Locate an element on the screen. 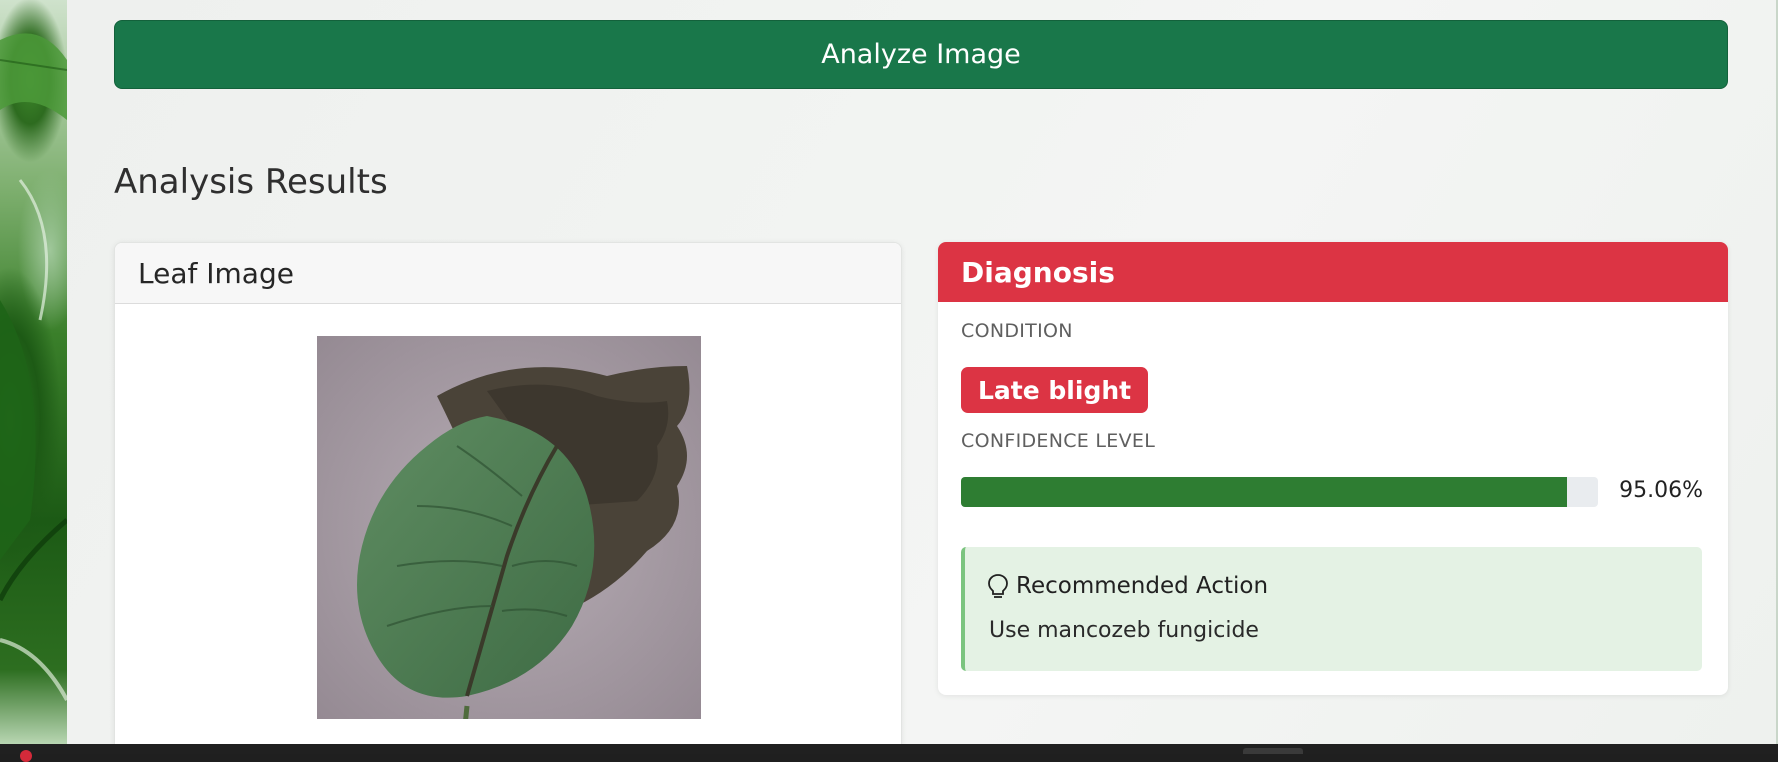 This screenshot has width=1778, height=762. background-leaf-decoration is located at coordinates (33, 372).